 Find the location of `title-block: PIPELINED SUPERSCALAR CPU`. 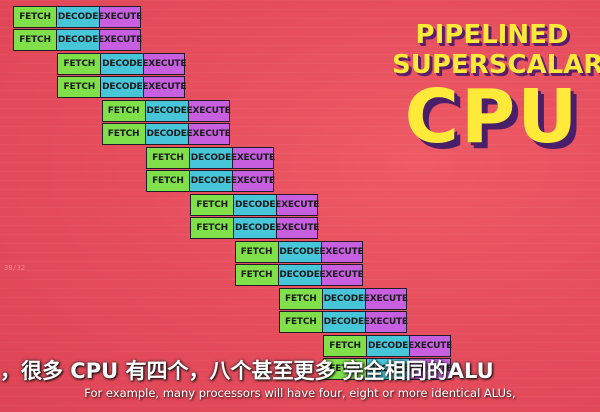

title-block: PIPELINED SUPERSCALAR CPU is located at coordinates (496, 90).